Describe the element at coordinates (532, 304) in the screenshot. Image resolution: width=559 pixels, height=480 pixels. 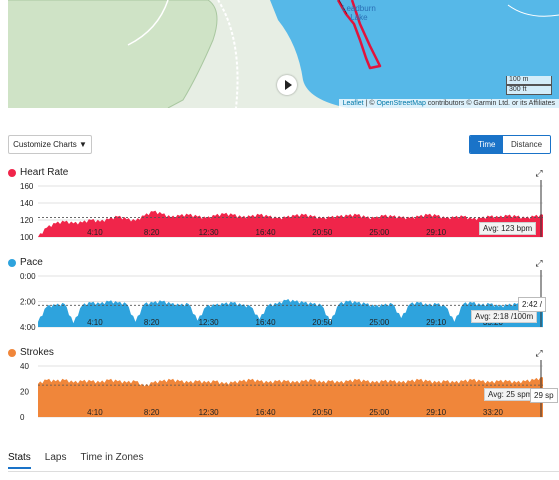
I see `pace-tooltip: 2:42 /` at that location.